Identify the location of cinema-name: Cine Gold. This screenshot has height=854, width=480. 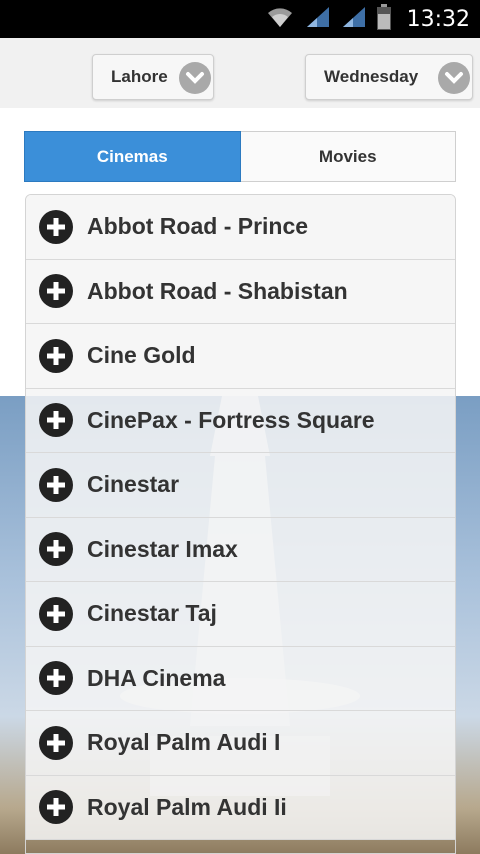
(141, 355).